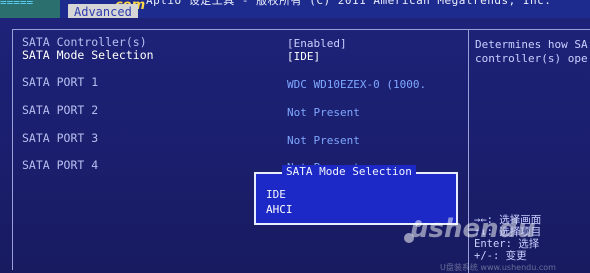 The height and width of the screenshot is (273, 590). What do you see at coordinates (507, 244) in the screenshot?
I see `key-hint: Enter: 选择` at bounding box center [507, 244].